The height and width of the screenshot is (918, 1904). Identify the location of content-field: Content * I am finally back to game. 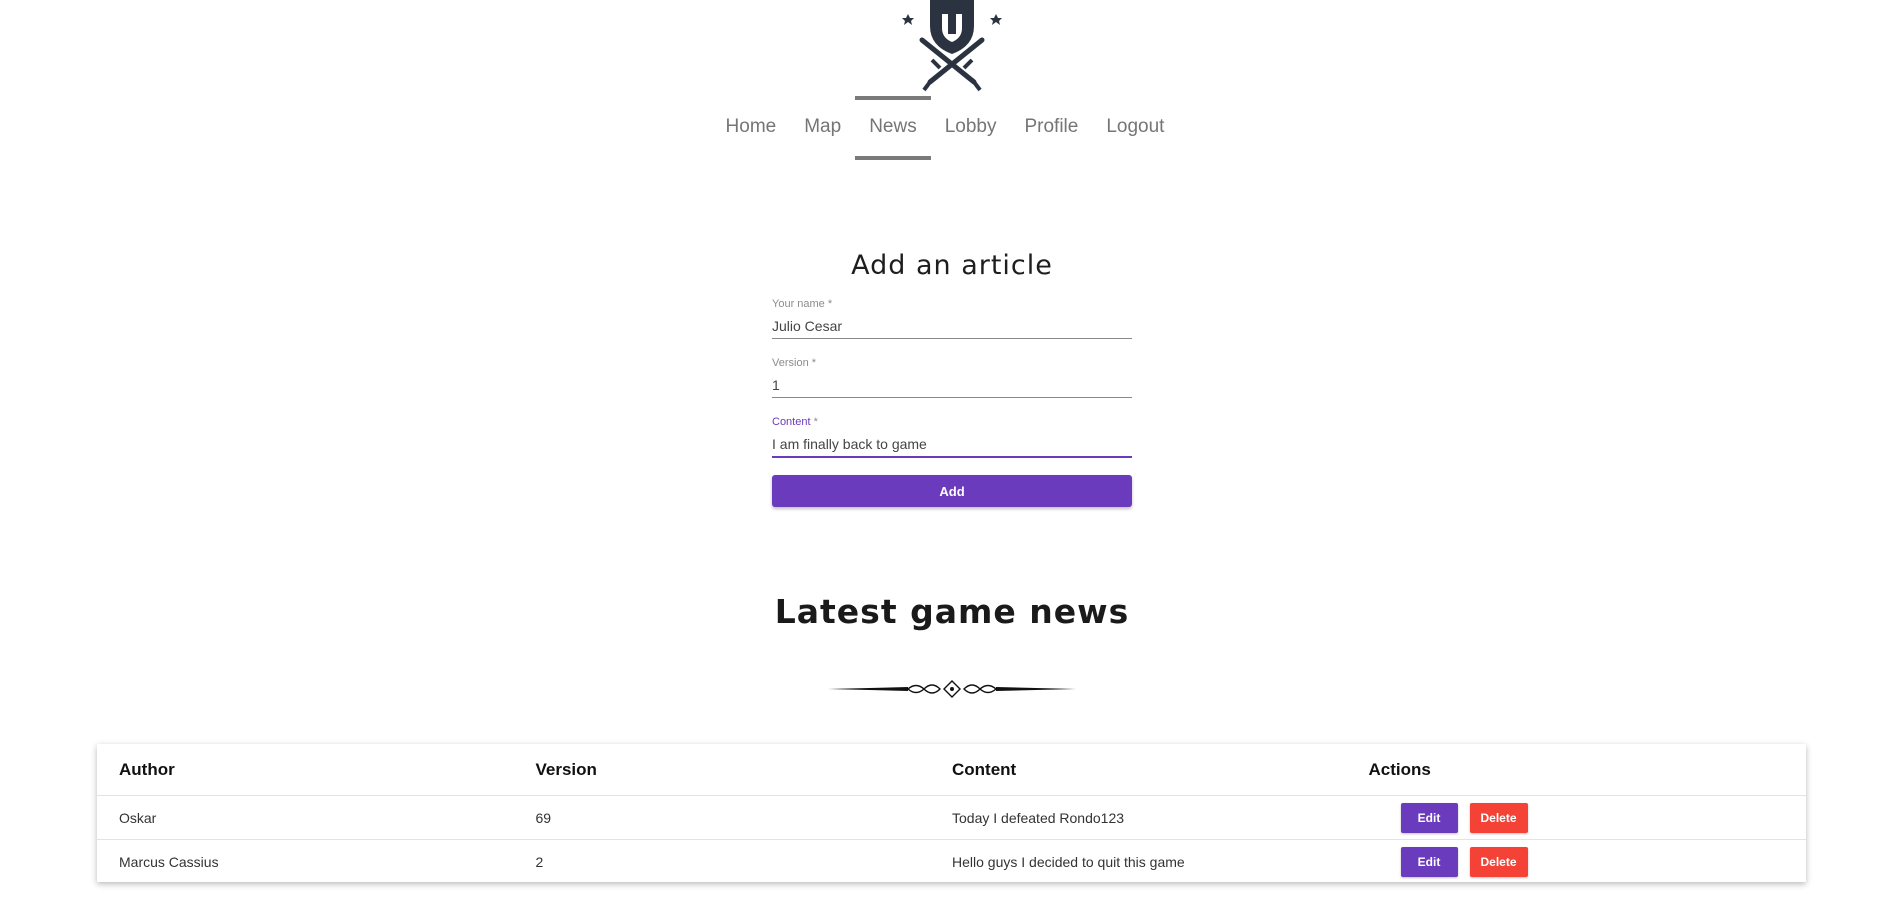
(952, 437).